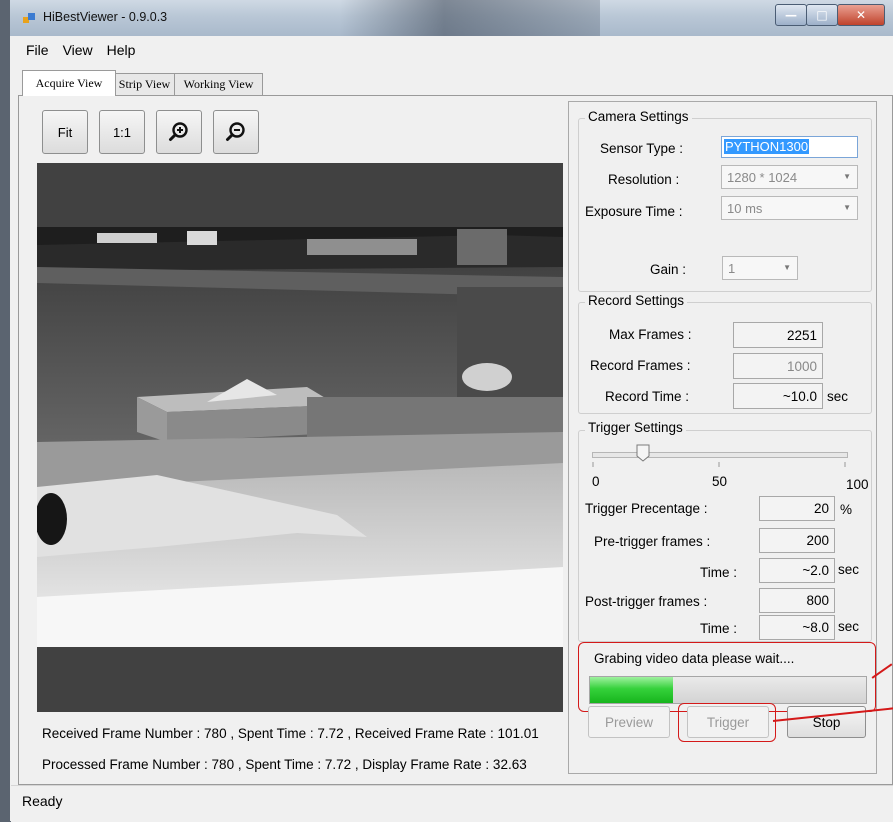 The height and width of the screenshot is (822, 893). What do you see at coordinates (36, 51) in the screenshot?
I see `menu-file: File` at bounding box center [36, 51].